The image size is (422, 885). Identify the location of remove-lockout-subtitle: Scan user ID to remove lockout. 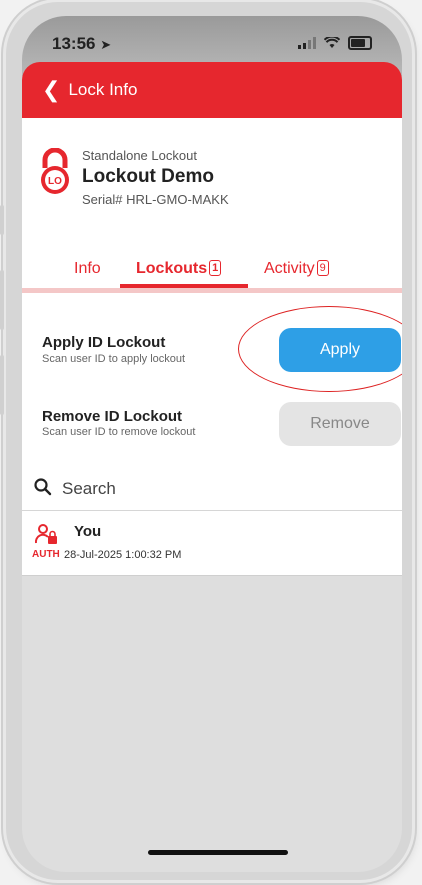
(119, 432).